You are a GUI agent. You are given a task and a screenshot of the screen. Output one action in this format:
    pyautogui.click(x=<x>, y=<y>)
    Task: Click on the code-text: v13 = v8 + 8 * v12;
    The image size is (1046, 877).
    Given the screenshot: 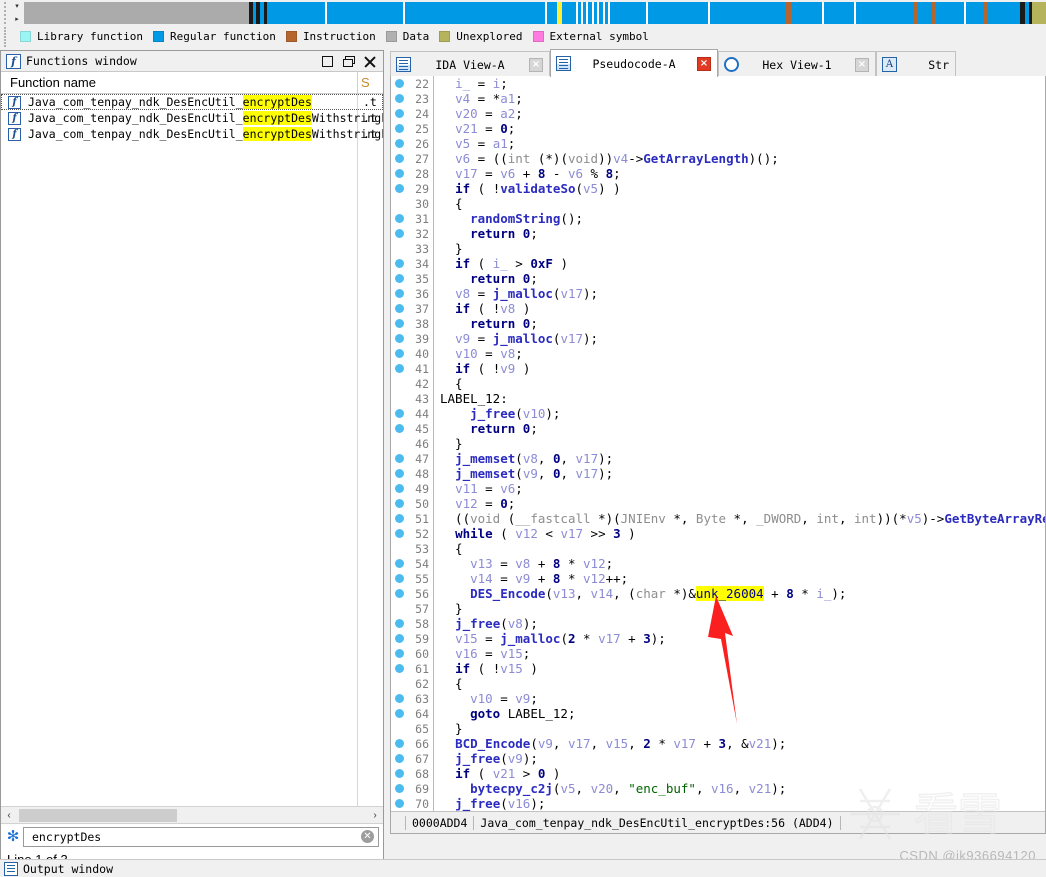 What is the action you would take?
    pyautogui.click(x=526, y=563)
    